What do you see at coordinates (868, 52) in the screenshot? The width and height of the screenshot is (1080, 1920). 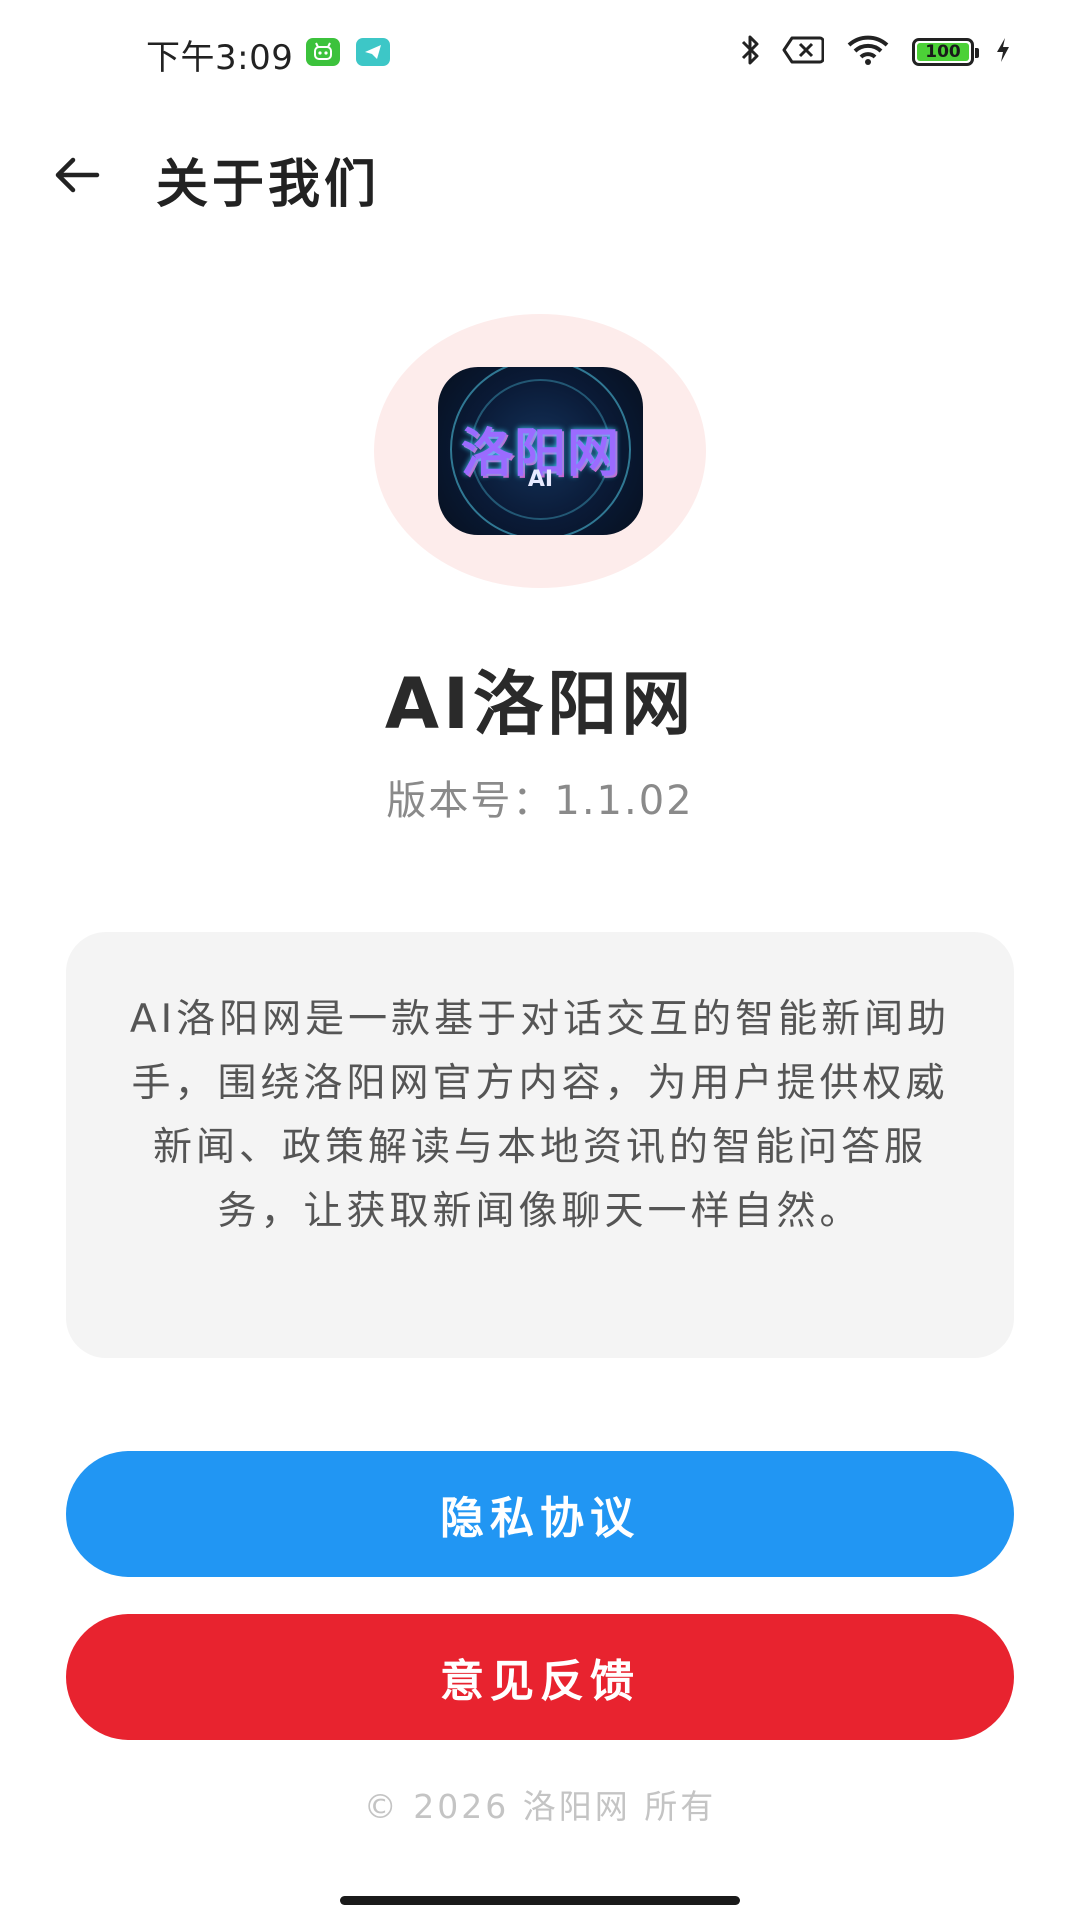 I see `wifi-icon` at bounding box center [868, 52].